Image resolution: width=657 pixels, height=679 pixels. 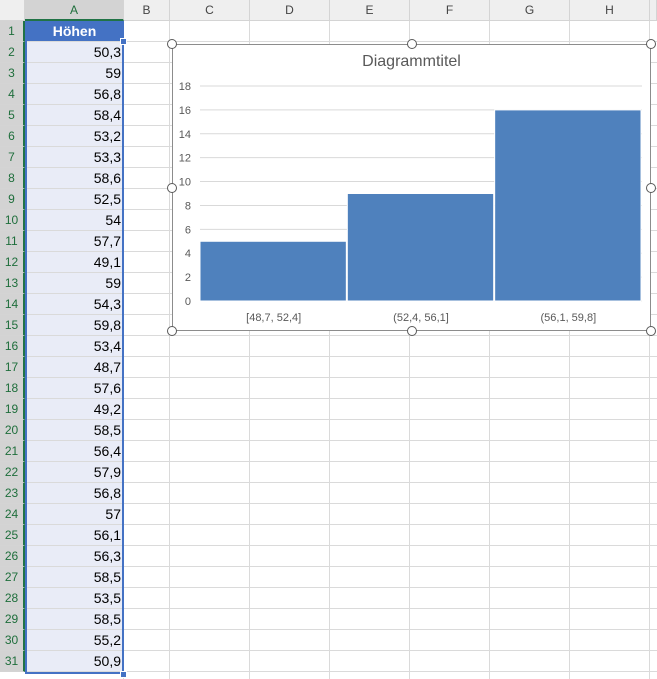 What do you see at coordinates (172, 187) in the screenshot?
I see `chart-resize-handle-w` at bounding box center [172, 187].